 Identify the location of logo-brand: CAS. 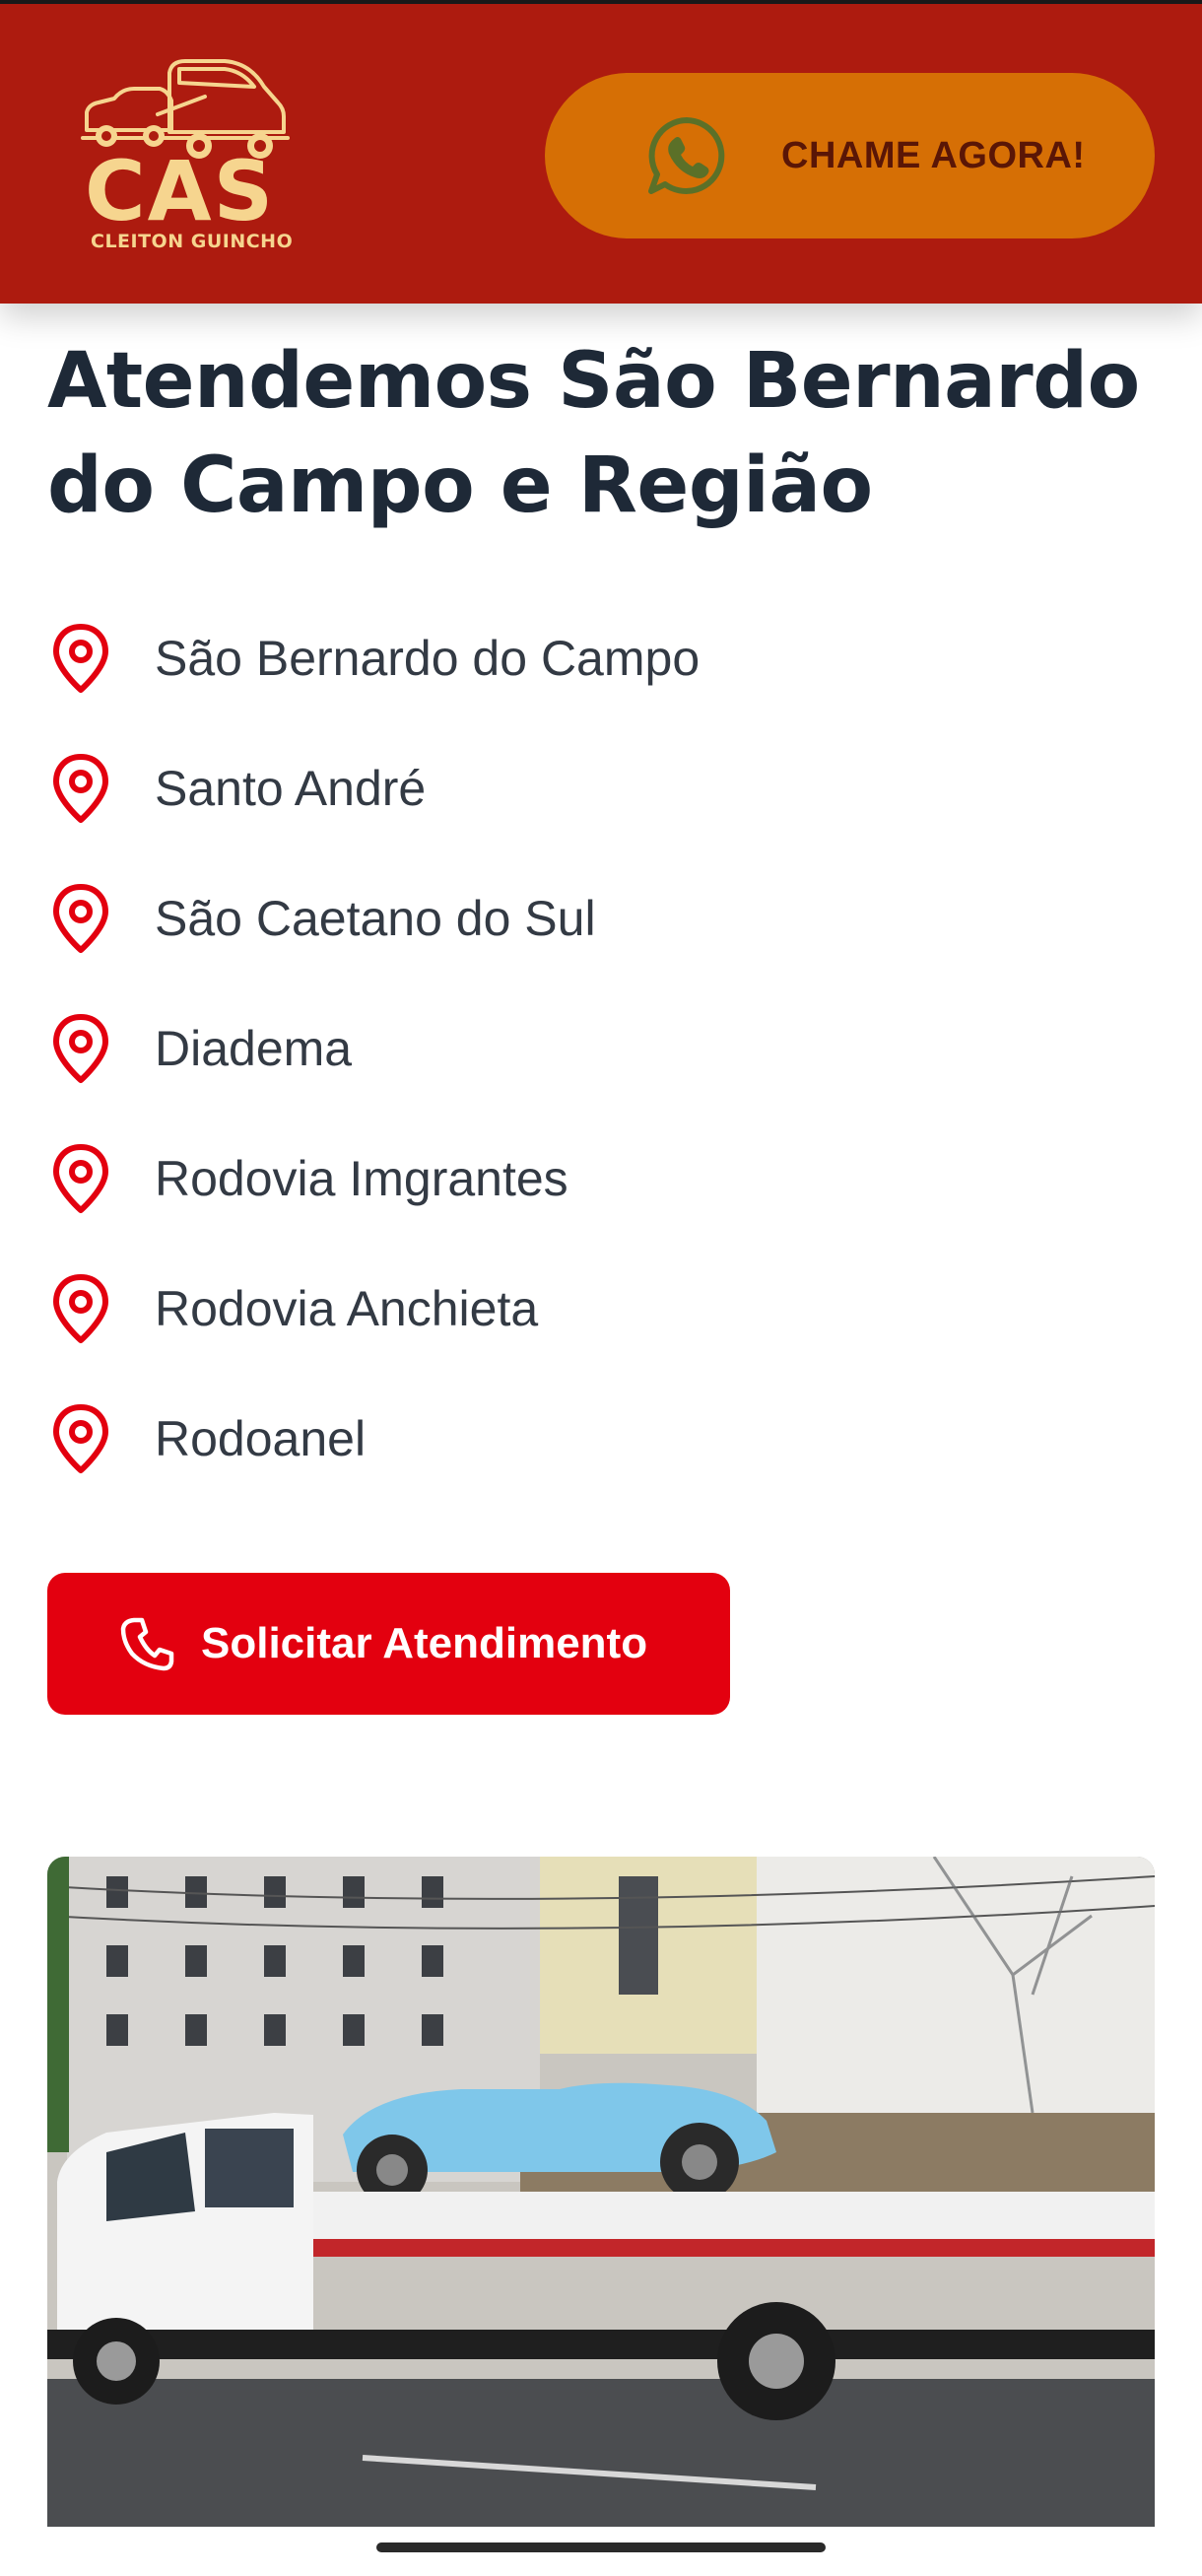
(180, 191).